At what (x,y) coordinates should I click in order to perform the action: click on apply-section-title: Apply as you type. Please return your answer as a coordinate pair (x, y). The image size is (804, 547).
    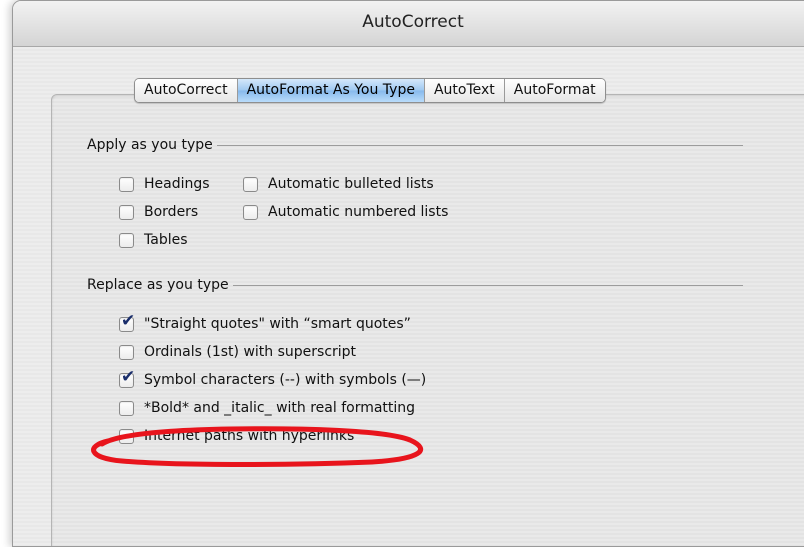
    Looking at the image, I should click on (150, 145).